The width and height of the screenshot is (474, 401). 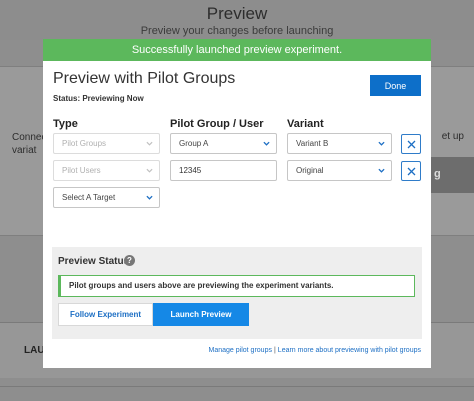 What do you see at coordinates (29, 137) in the screenshot?
I see `background-side-text-line: Connec` at bounding box center [29, 137].